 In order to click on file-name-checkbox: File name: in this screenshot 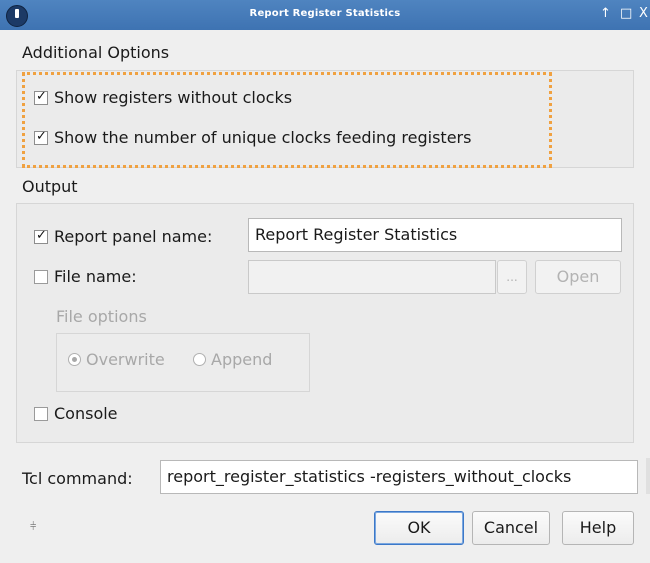, I will do `click(85, 276)`.